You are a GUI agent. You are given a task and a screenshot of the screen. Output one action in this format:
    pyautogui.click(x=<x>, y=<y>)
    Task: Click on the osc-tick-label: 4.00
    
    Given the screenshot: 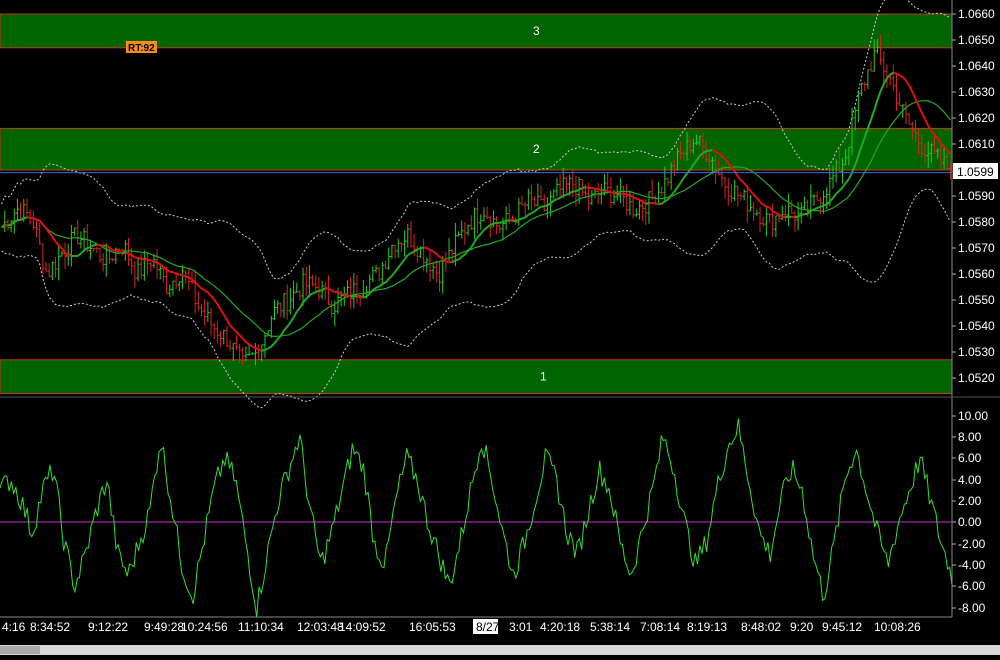 What is the action you would take?
    pyautogui.click(x=970, y=480)
    